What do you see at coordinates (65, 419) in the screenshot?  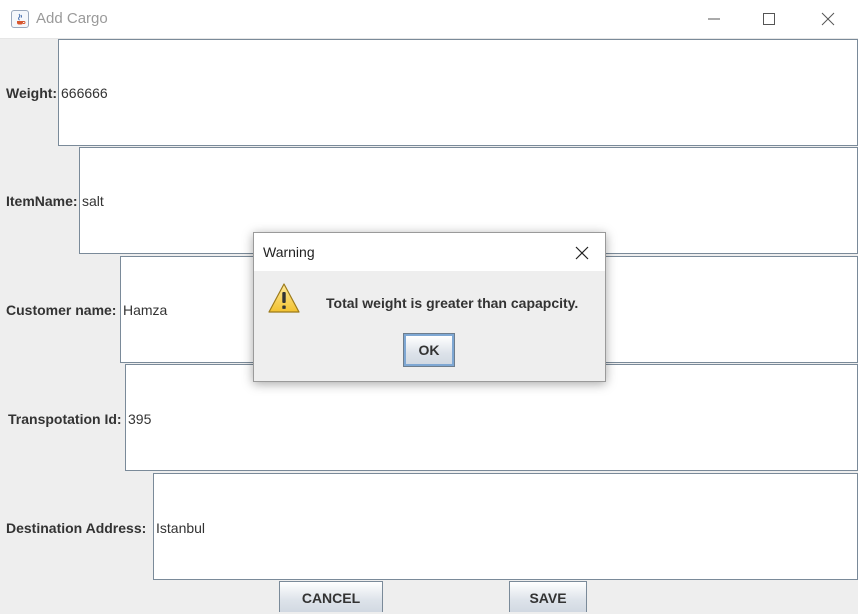 I see `transportation-id-label: Transpotation Id:` at bounding box center [65, 419].